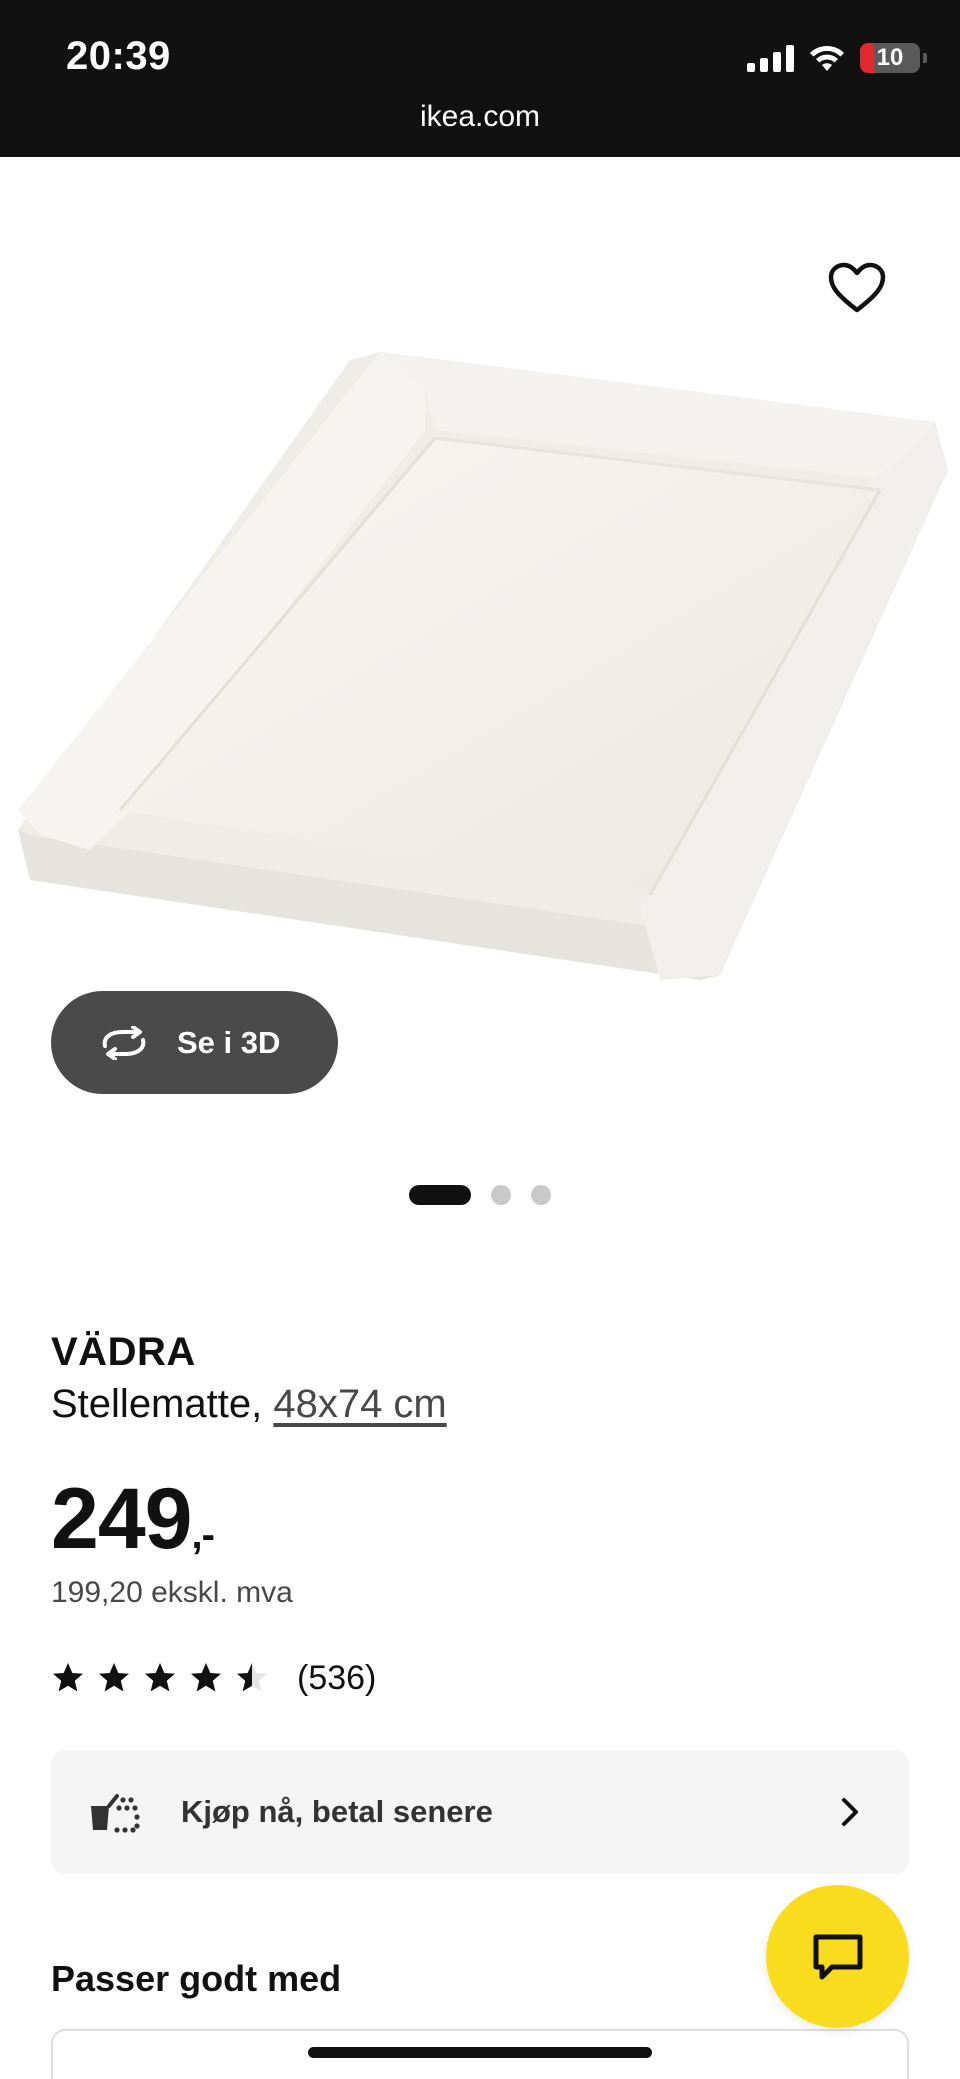  What do you see at coordinates (123, 1352) in the screenshot?
I see `product-name: VÄDRA` at bounding box center [123, 1352].